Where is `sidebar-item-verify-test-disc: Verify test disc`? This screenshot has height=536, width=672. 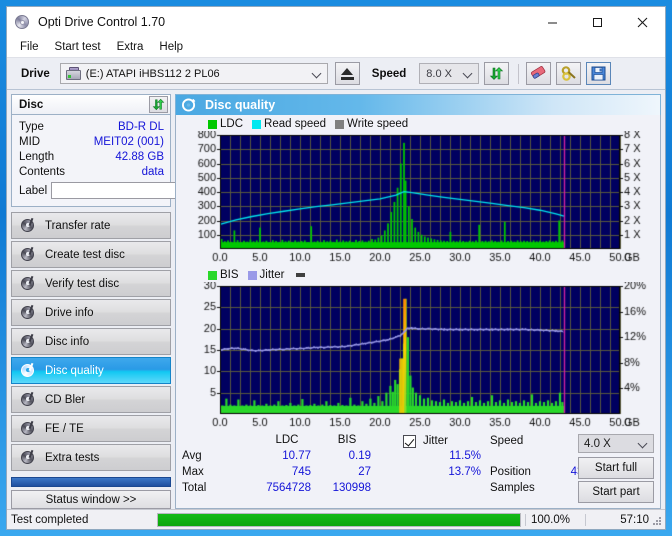
sidebar-item-verify-test-disc: Verify test disc is located at coordinates (91, 283).